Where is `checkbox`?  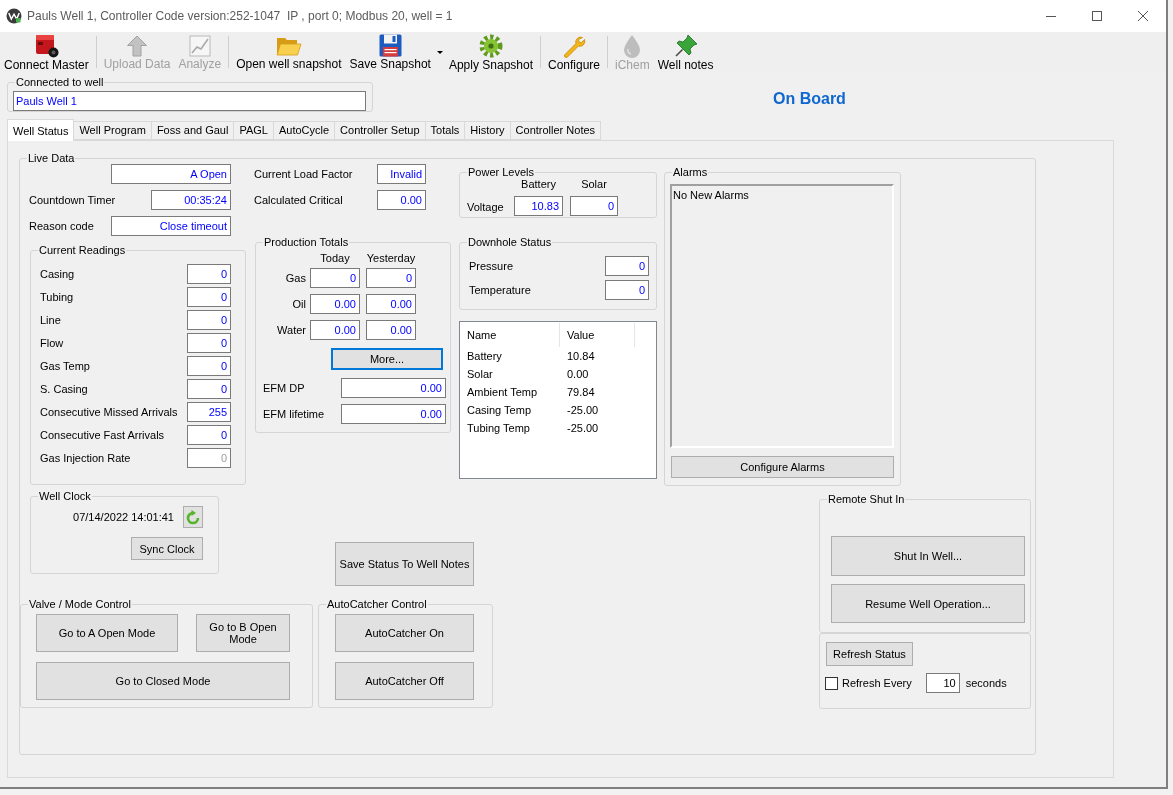
checkbox is located at coordinates (831, 683).